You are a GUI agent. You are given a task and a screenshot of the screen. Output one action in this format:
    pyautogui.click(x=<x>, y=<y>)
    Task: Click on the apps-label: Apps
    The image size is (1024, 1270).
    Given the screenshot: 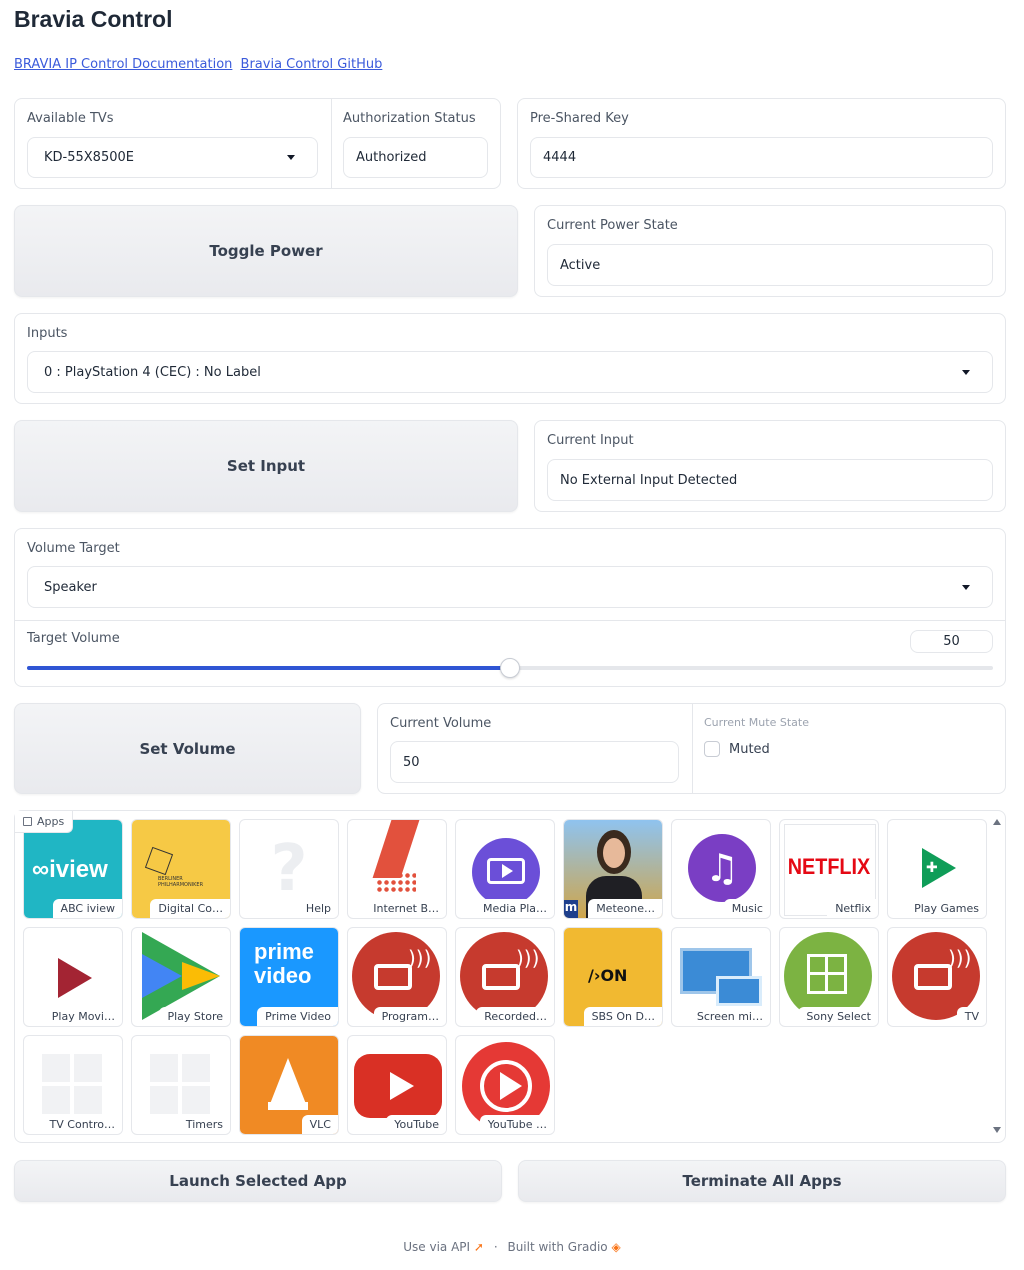 What is the action you would take?
    pyautogui.click(x=44, y=822)
    